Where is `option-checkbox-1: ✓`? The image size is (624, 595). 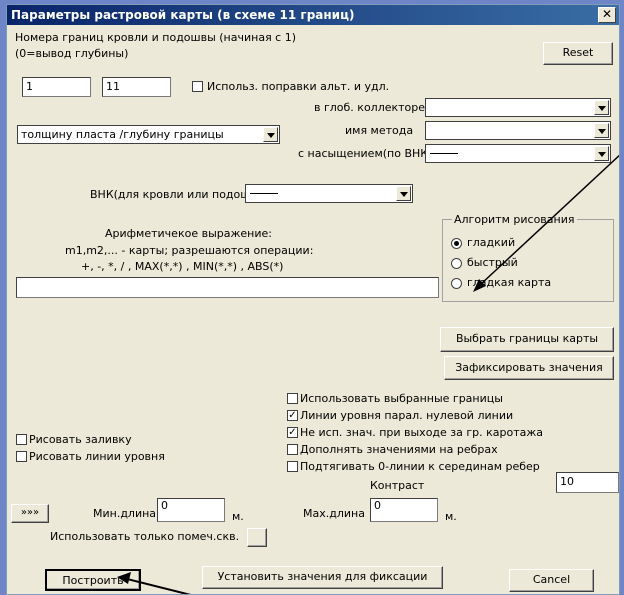
option-checkbox-1: ✓ is located at coordinates (292, 415).